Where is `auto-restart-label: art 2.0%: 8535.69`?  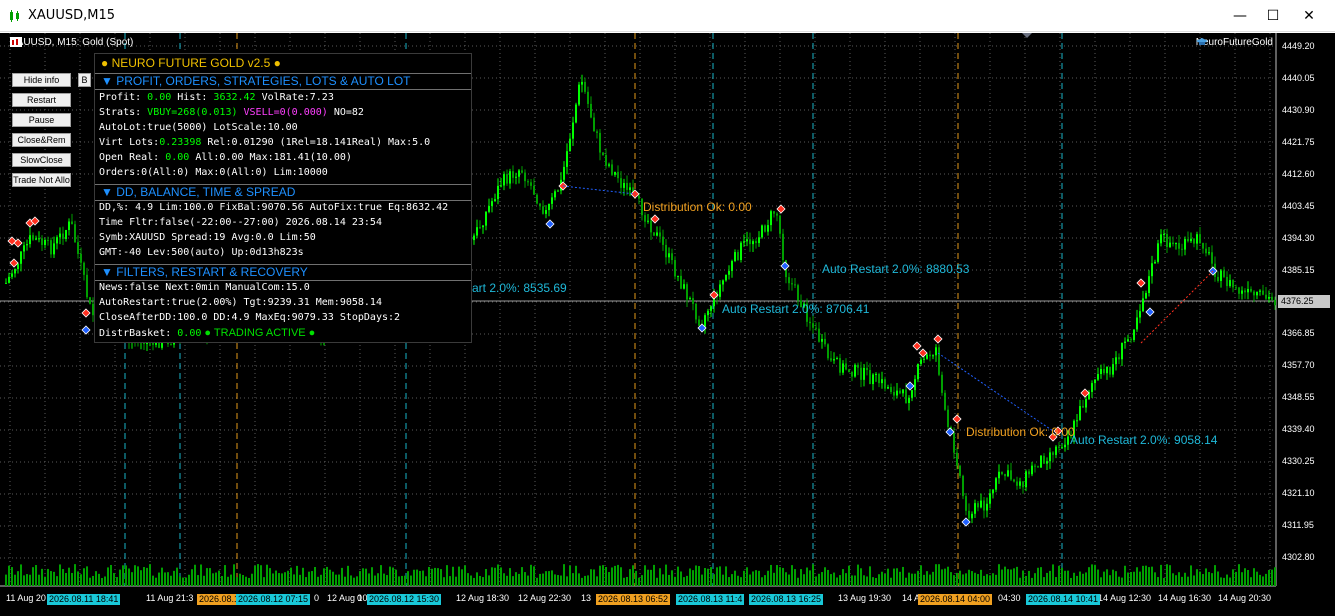 auto-restart-label: art 2.0%: 8535.69 is located at coordinates (519, 288).